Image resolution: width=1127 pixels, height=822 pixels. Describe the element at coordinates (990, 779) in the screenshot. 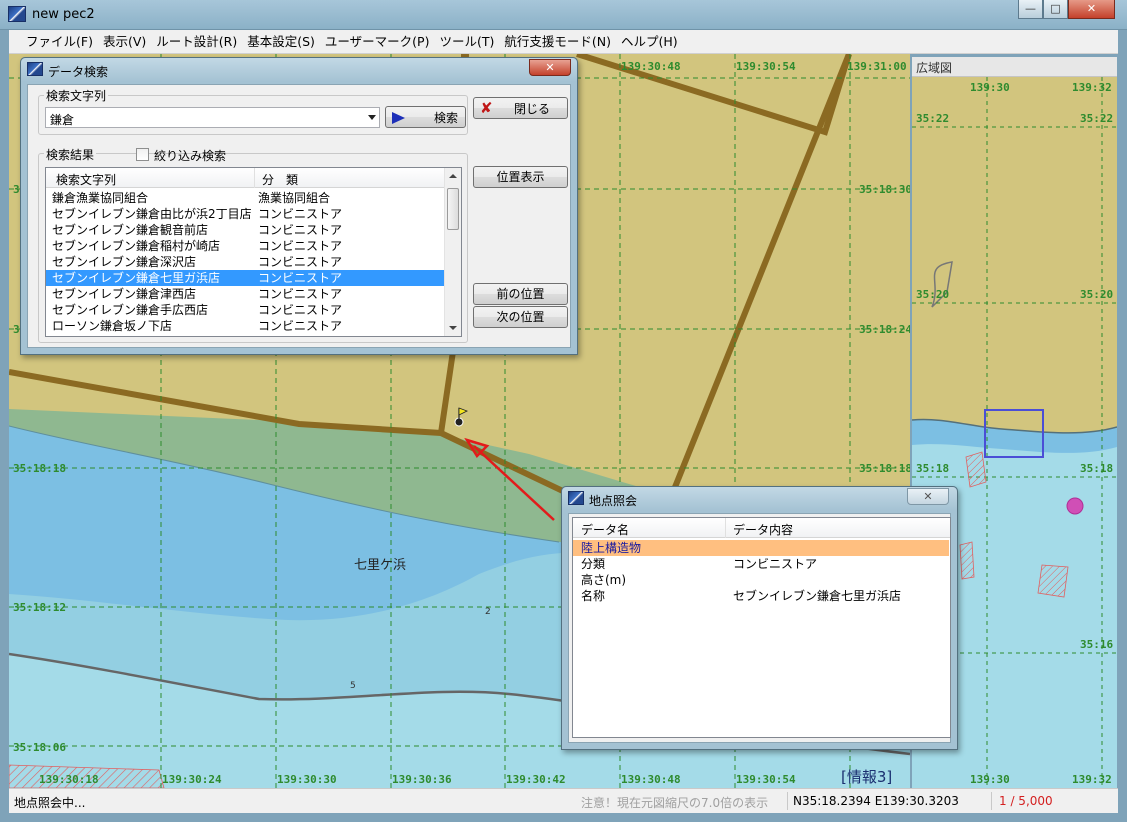

I see `overview-label-bottom-0: 139:30` at that location.